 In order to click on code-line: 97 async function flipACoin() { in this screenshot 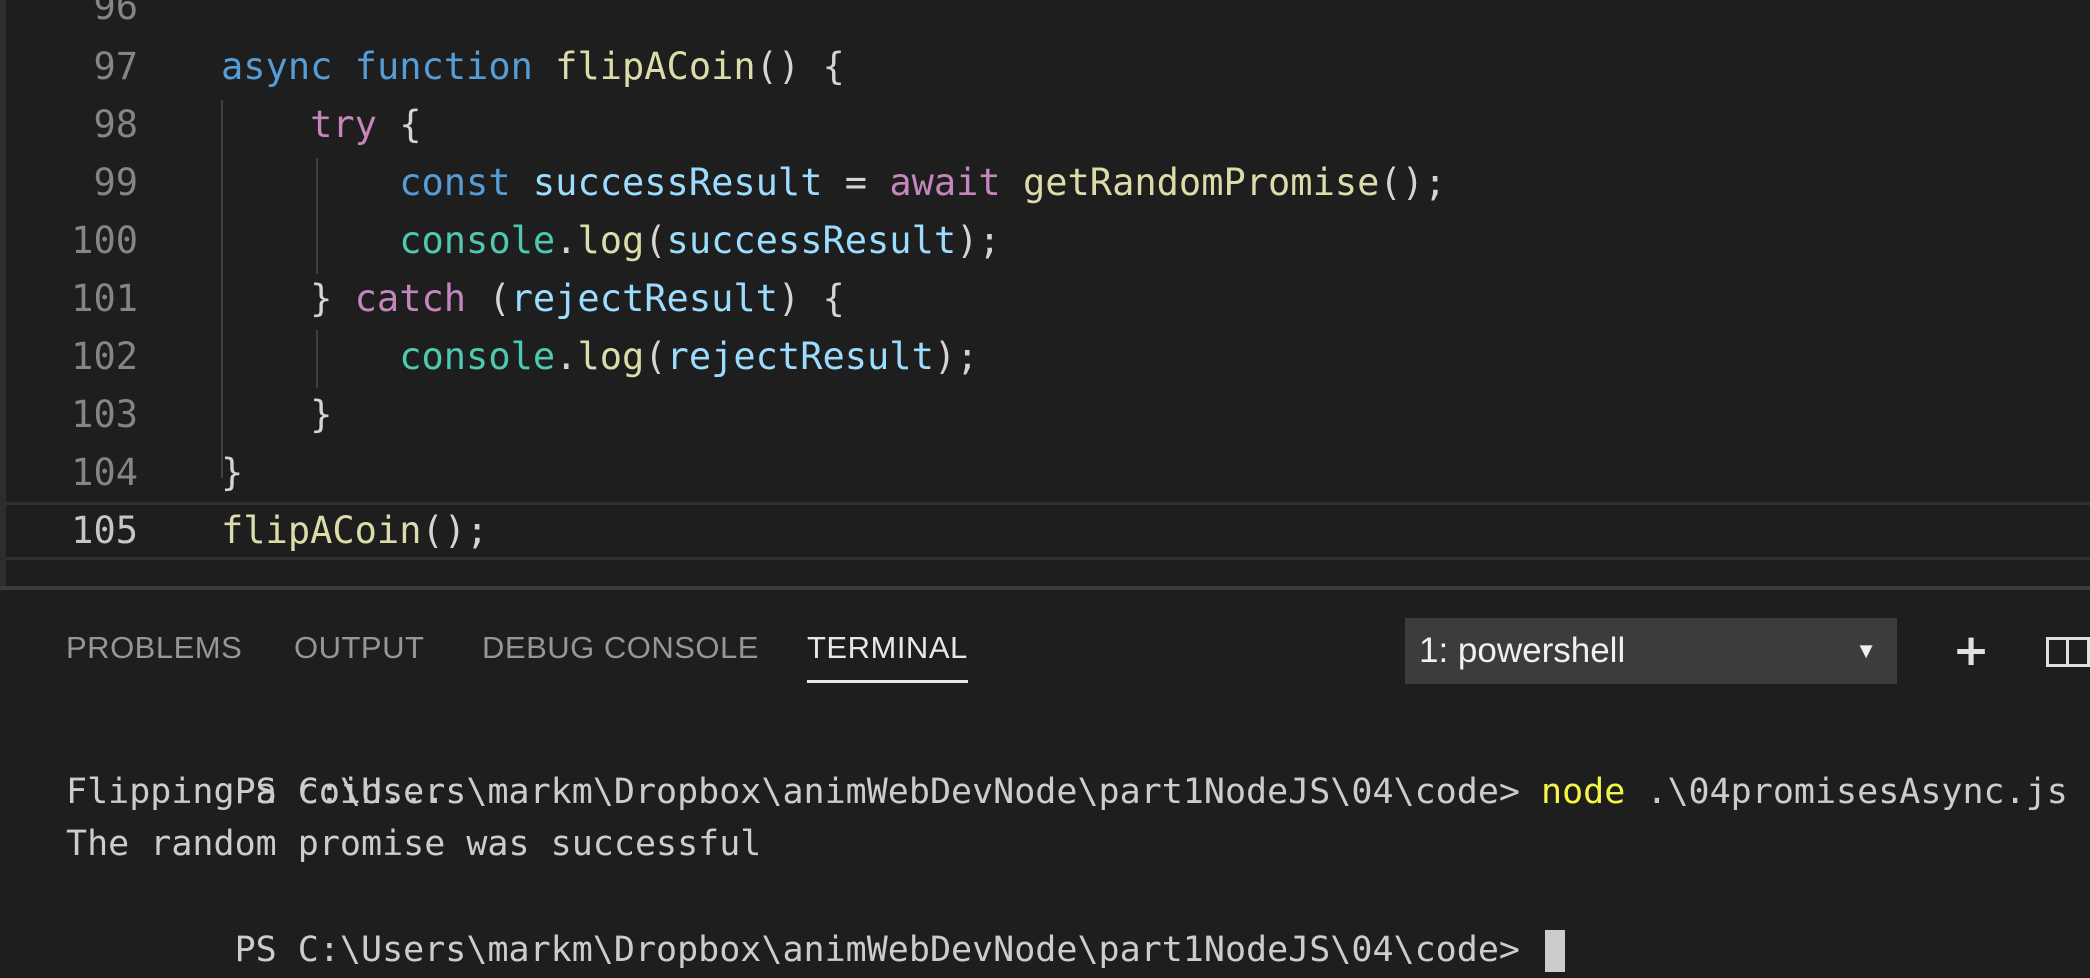, I will do `click(1048, 67)`.